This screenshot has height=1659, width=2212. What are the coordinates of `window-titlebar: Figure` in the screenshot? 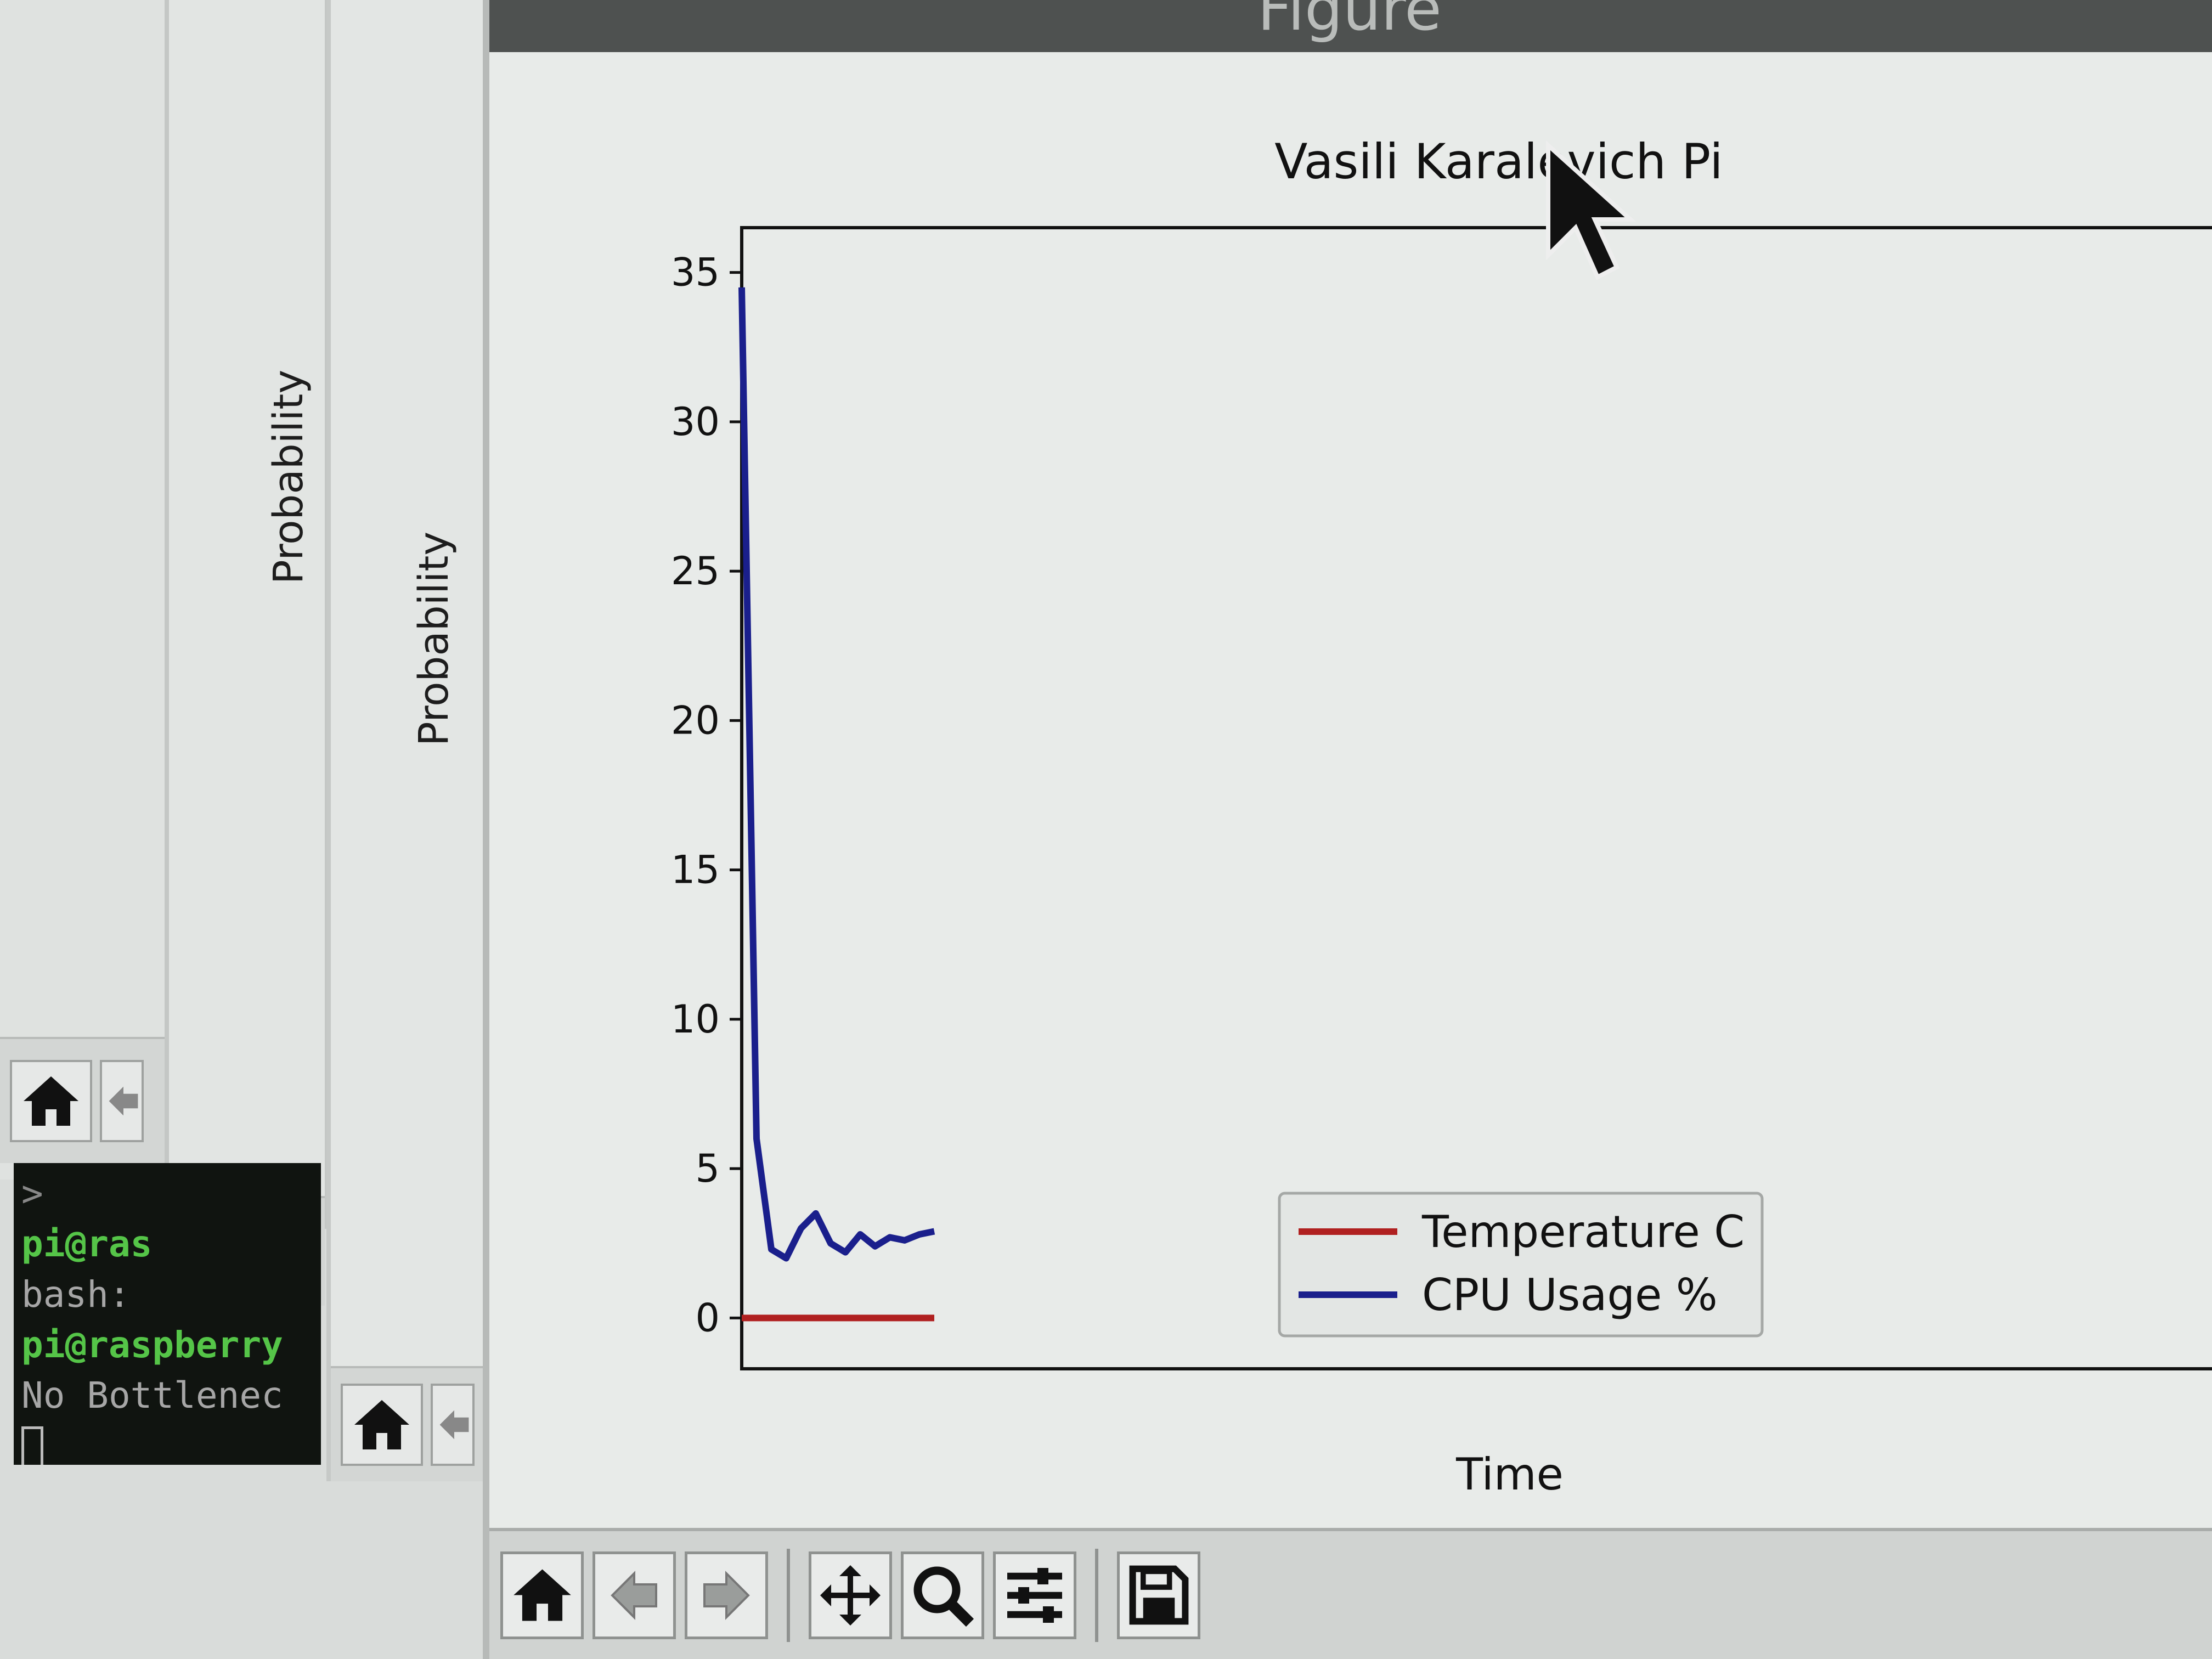 It's located at (1351, 26).